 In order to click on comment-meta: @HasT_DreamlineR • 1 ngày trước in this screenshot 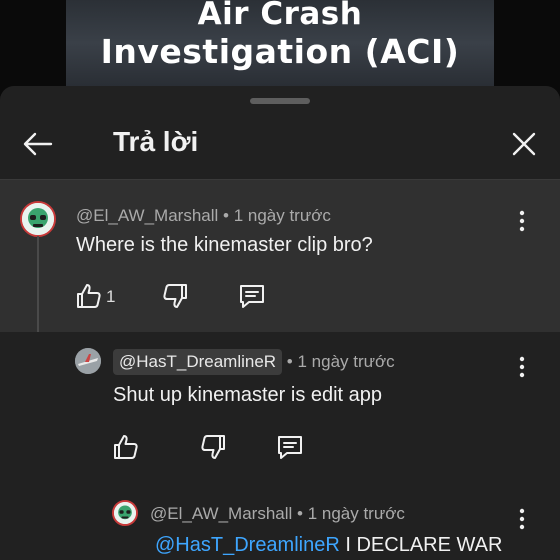, I will do `click(254, 362)`.